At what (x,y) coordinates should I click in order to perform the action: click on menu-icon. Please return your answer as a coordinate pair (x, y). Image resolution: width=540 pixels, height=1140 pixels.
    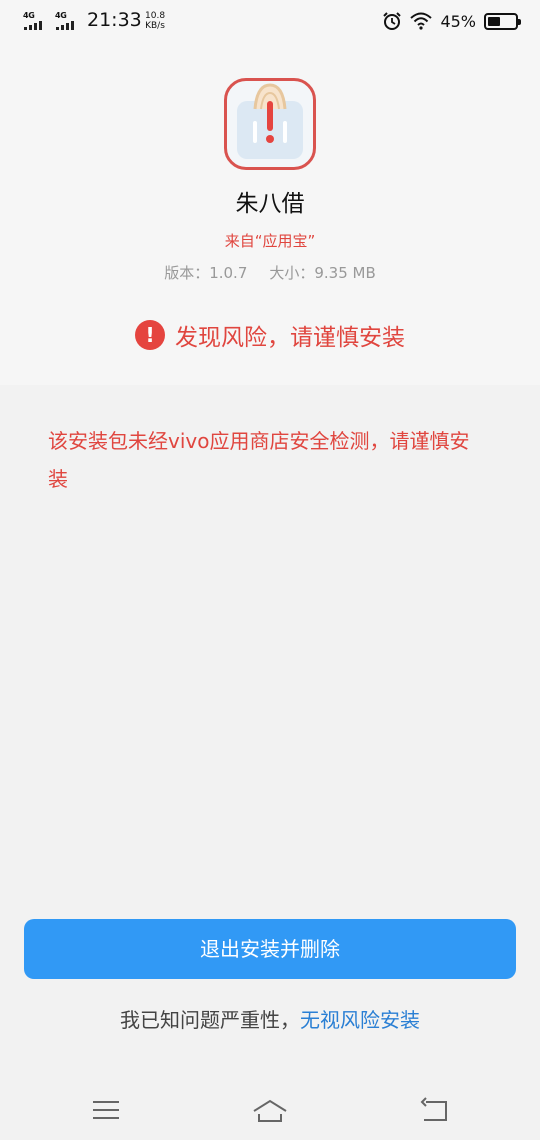
    Looking at the image, I should click on (106, 1110).